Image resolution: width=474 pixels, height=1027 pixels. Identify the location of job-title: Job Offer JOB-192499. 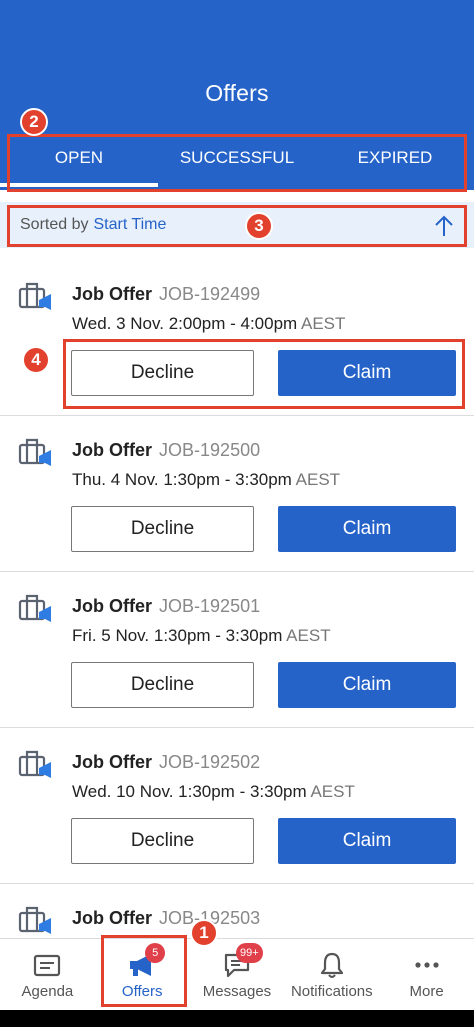
(166, 294).